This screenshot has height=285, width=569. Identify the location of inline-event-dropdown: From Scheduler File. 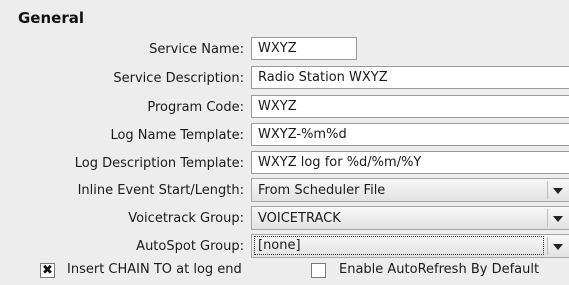
(410, 190).